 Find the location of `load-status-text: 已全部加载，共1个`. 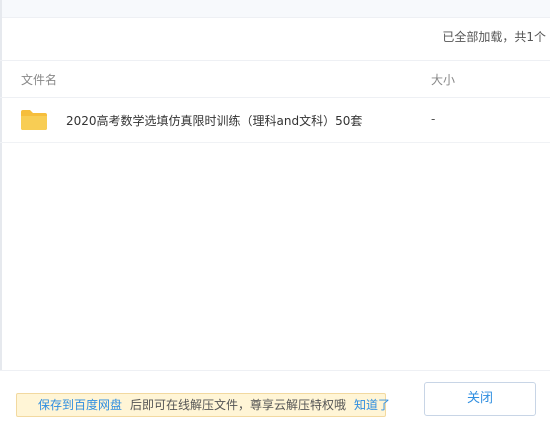

load-status-text: 已全部加载，共1个 is located at coordinates (494, 37).